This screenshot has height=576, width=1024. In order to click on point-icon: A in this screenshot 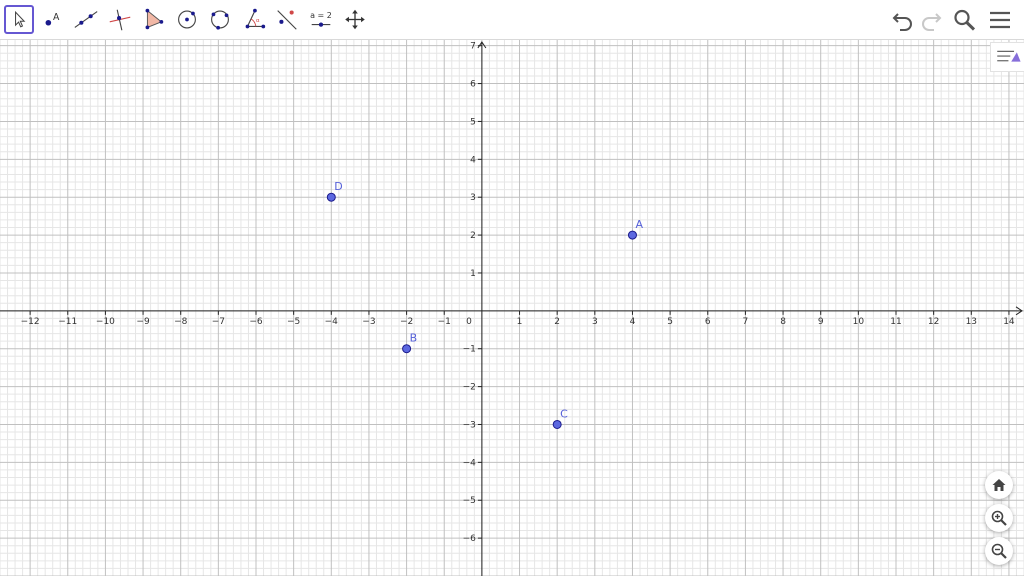, I will do `click(52, 19)`.